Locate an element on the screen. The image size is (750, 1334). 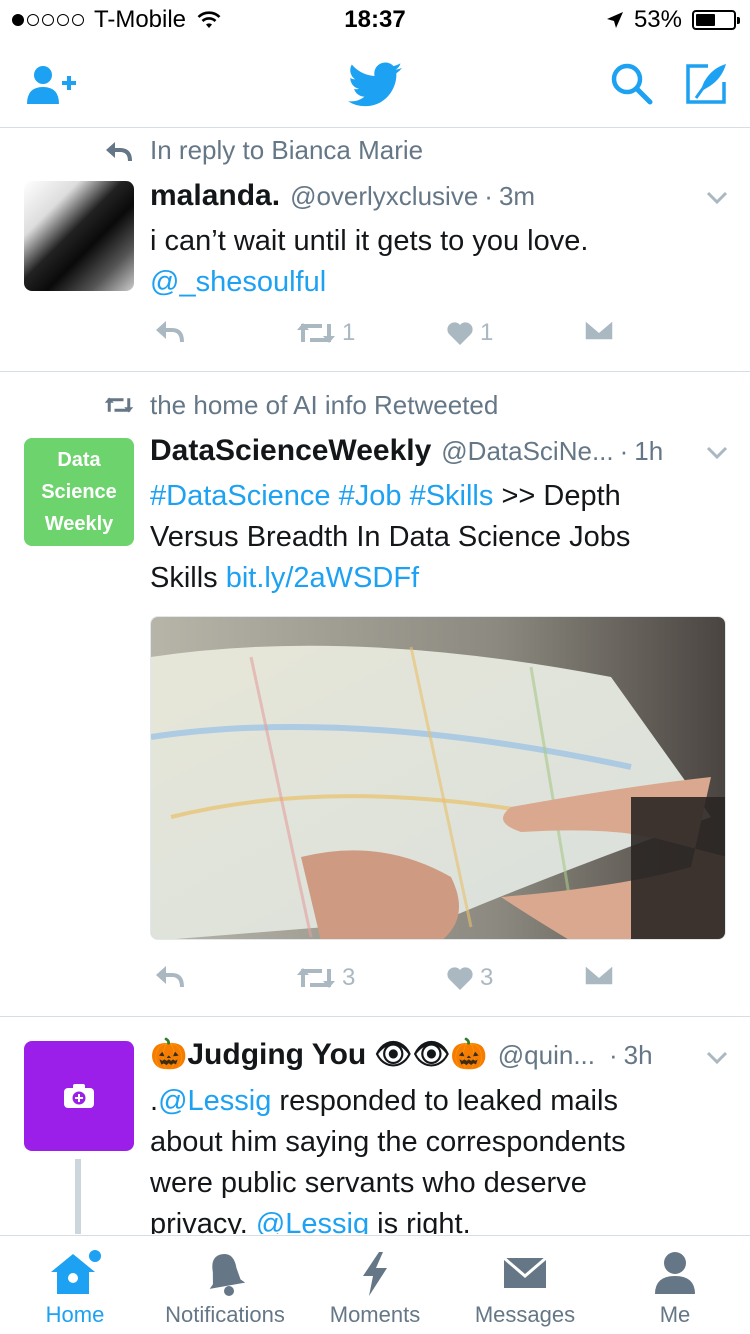
tab-messages: Messages is located at coordinates (525, 1285).